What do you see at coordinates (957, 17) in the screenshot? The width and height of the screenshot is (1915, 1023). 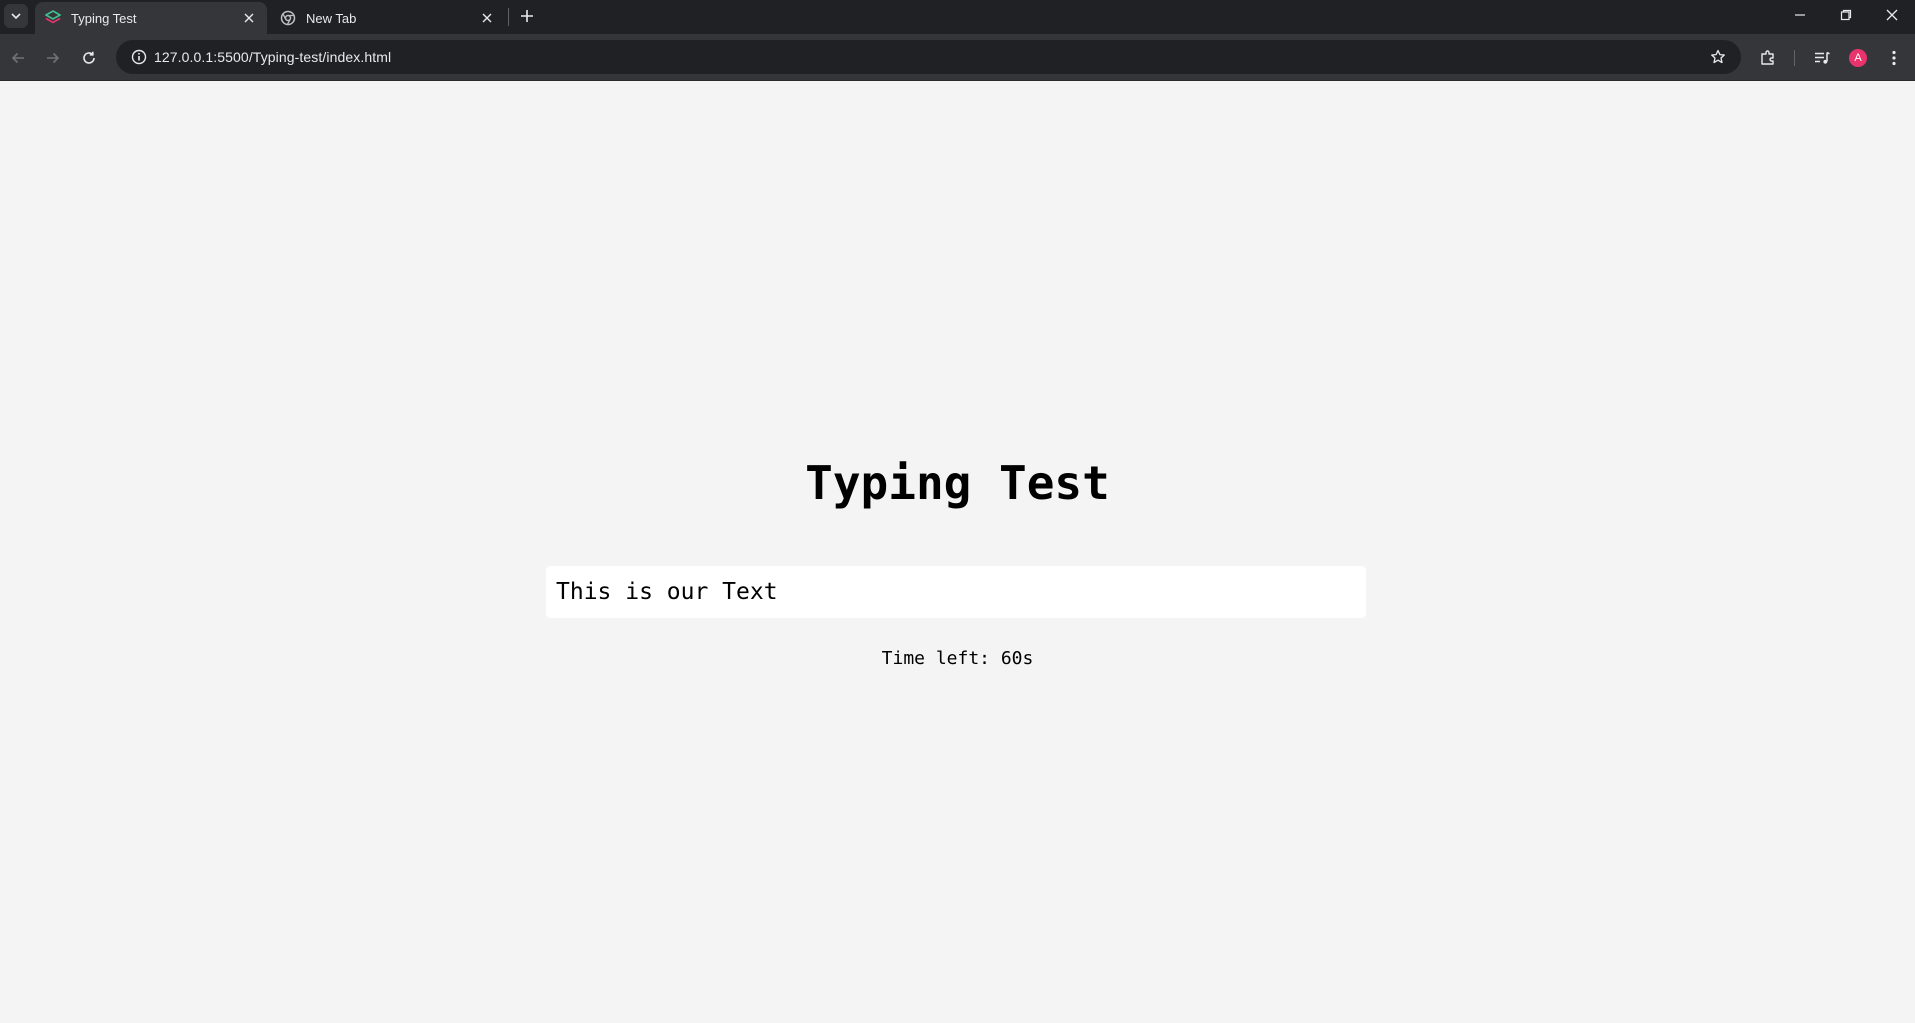 I see `tab-strip: Typing Test New Tab` at bounding box center [957, 17].